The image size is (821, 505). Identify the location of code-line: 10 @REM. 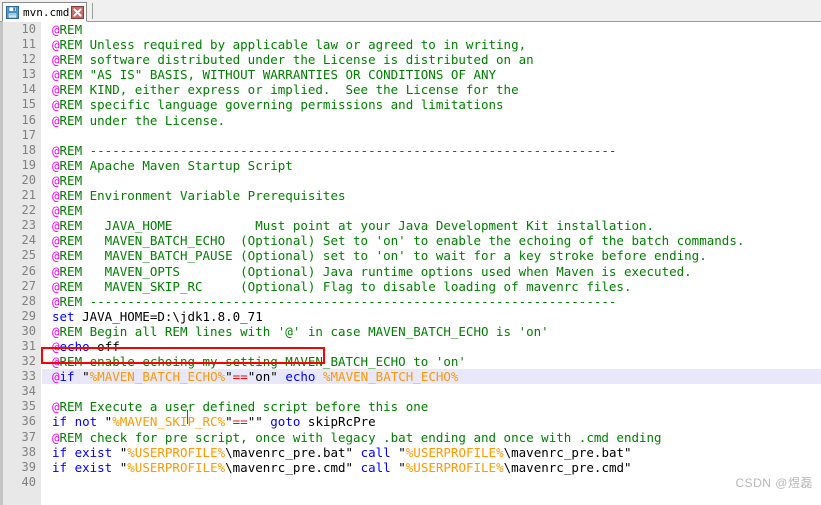
(410, 29).